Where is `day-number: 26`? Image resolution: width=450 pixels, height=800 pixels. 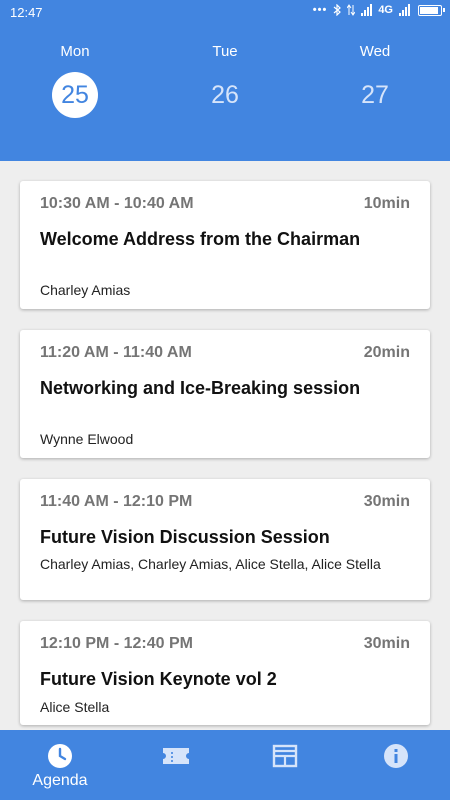
day-number: 26 is located at coordinates (225, 95).